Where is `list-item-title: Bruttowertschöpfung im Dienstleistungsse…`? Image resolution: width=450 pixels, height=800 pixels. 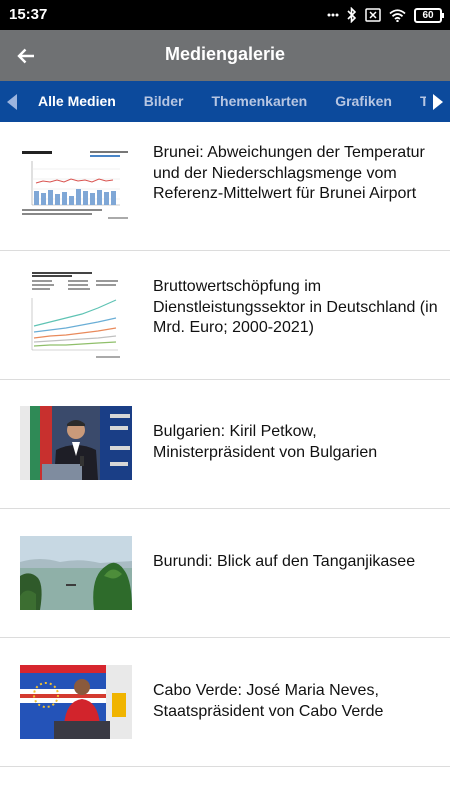 list-item-title: Bruttowertschöpfung im Dienstleistungsse… is located at coordinates (295, 307).